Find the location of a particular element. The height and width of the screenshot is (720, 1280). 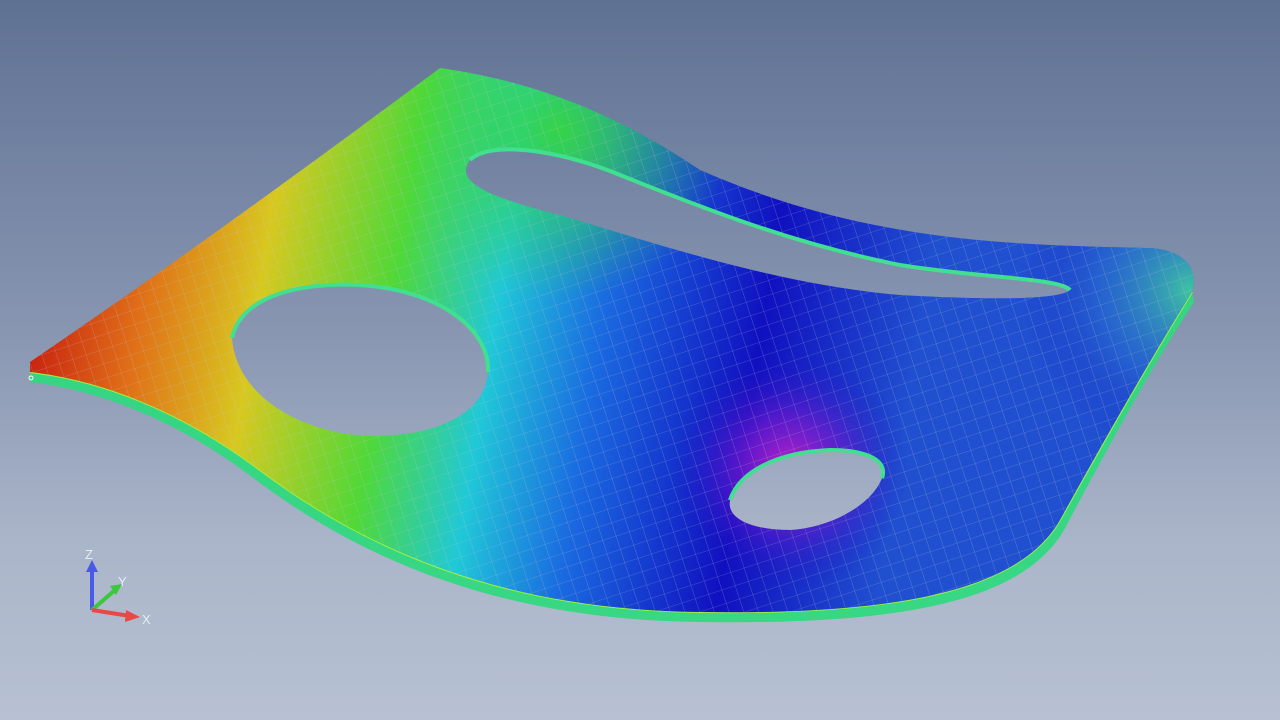

x-axis-icon is located at coordinates (111, 613).